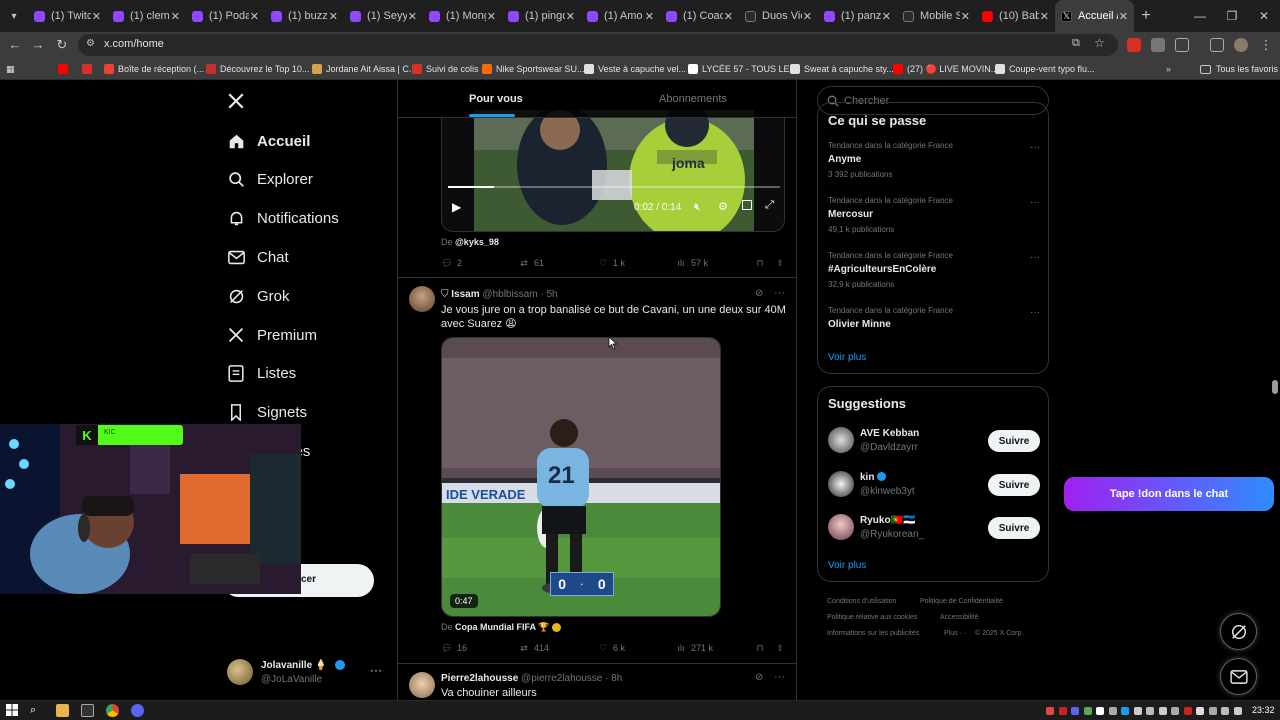 This screenshot has width=1280, height=720. What do you see at coordinates (1076, 43) in the screenshot?
I see `install-app-icon: ⧉` at bounding box center [1076, 43].